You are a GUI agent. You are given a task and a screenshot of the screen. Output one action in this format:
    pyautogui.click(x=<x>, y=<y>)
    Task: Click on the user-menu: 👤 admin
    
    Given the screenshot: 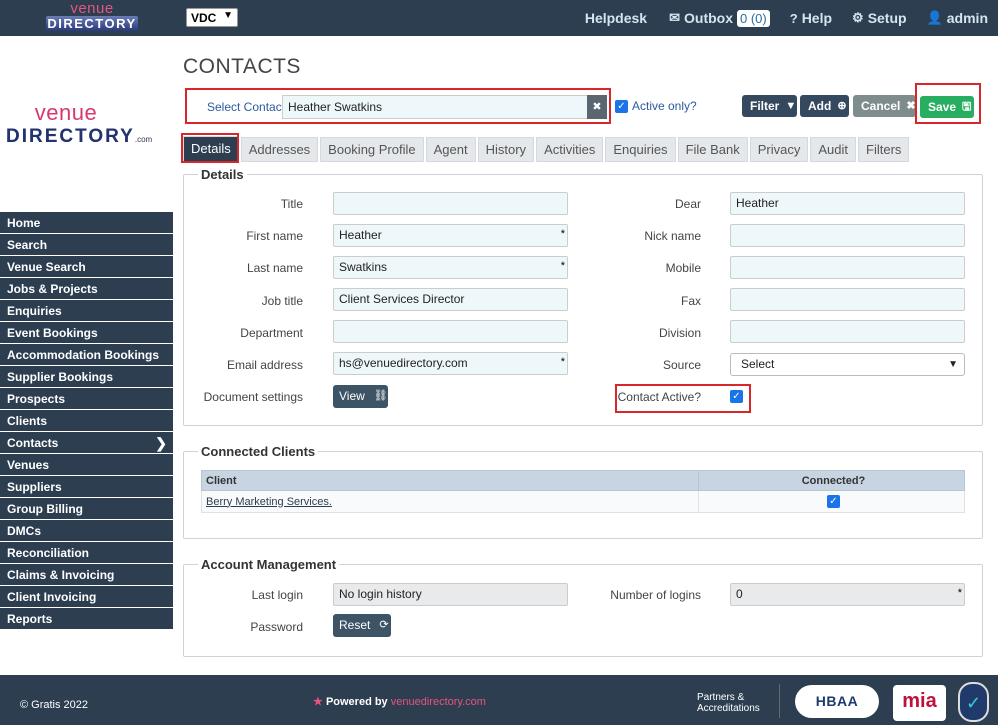 What is the action you would take?
    pyautogui.click(x=957, y=18)
    